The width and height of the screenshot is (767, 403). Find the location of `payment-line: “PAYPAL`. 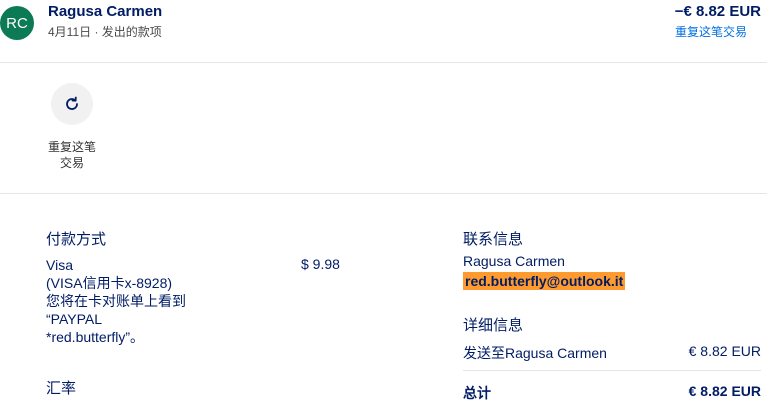

payment-line: “PAYPAL is located at coordinates (74, 319).